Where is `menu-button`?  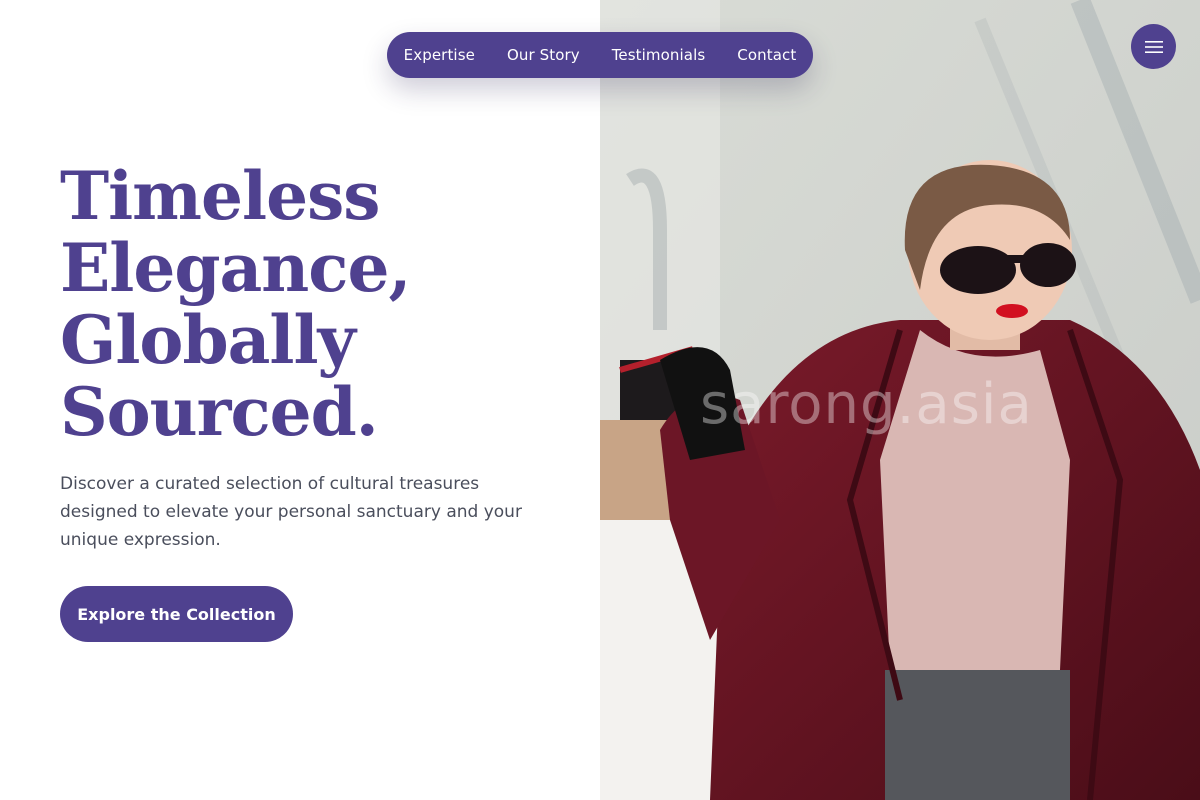 menu-button is located at coordinates (1153, 46).